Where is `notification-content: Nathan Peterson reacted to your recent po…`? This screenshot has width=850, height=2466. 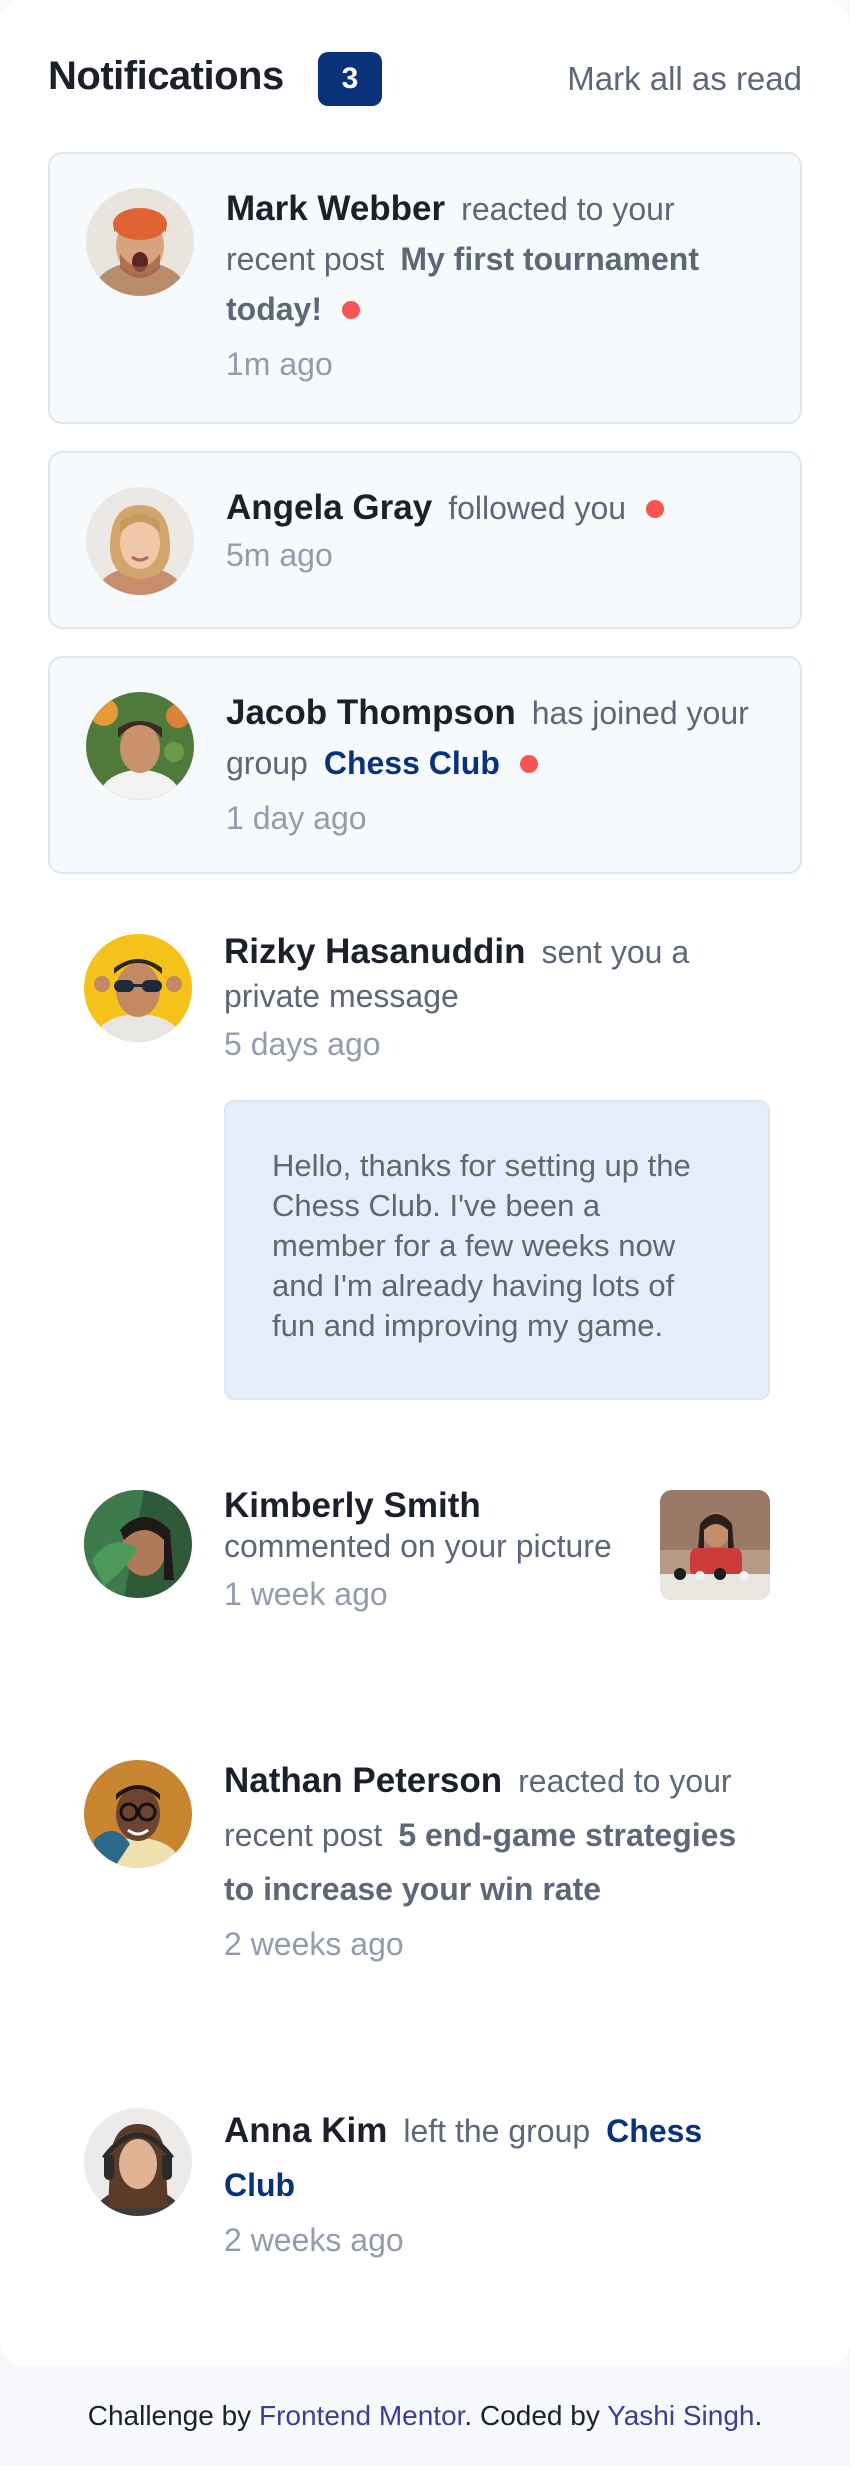 notification-content: Nathan Peterson reacted to your recent po… is located at coordinates (498, 1860).